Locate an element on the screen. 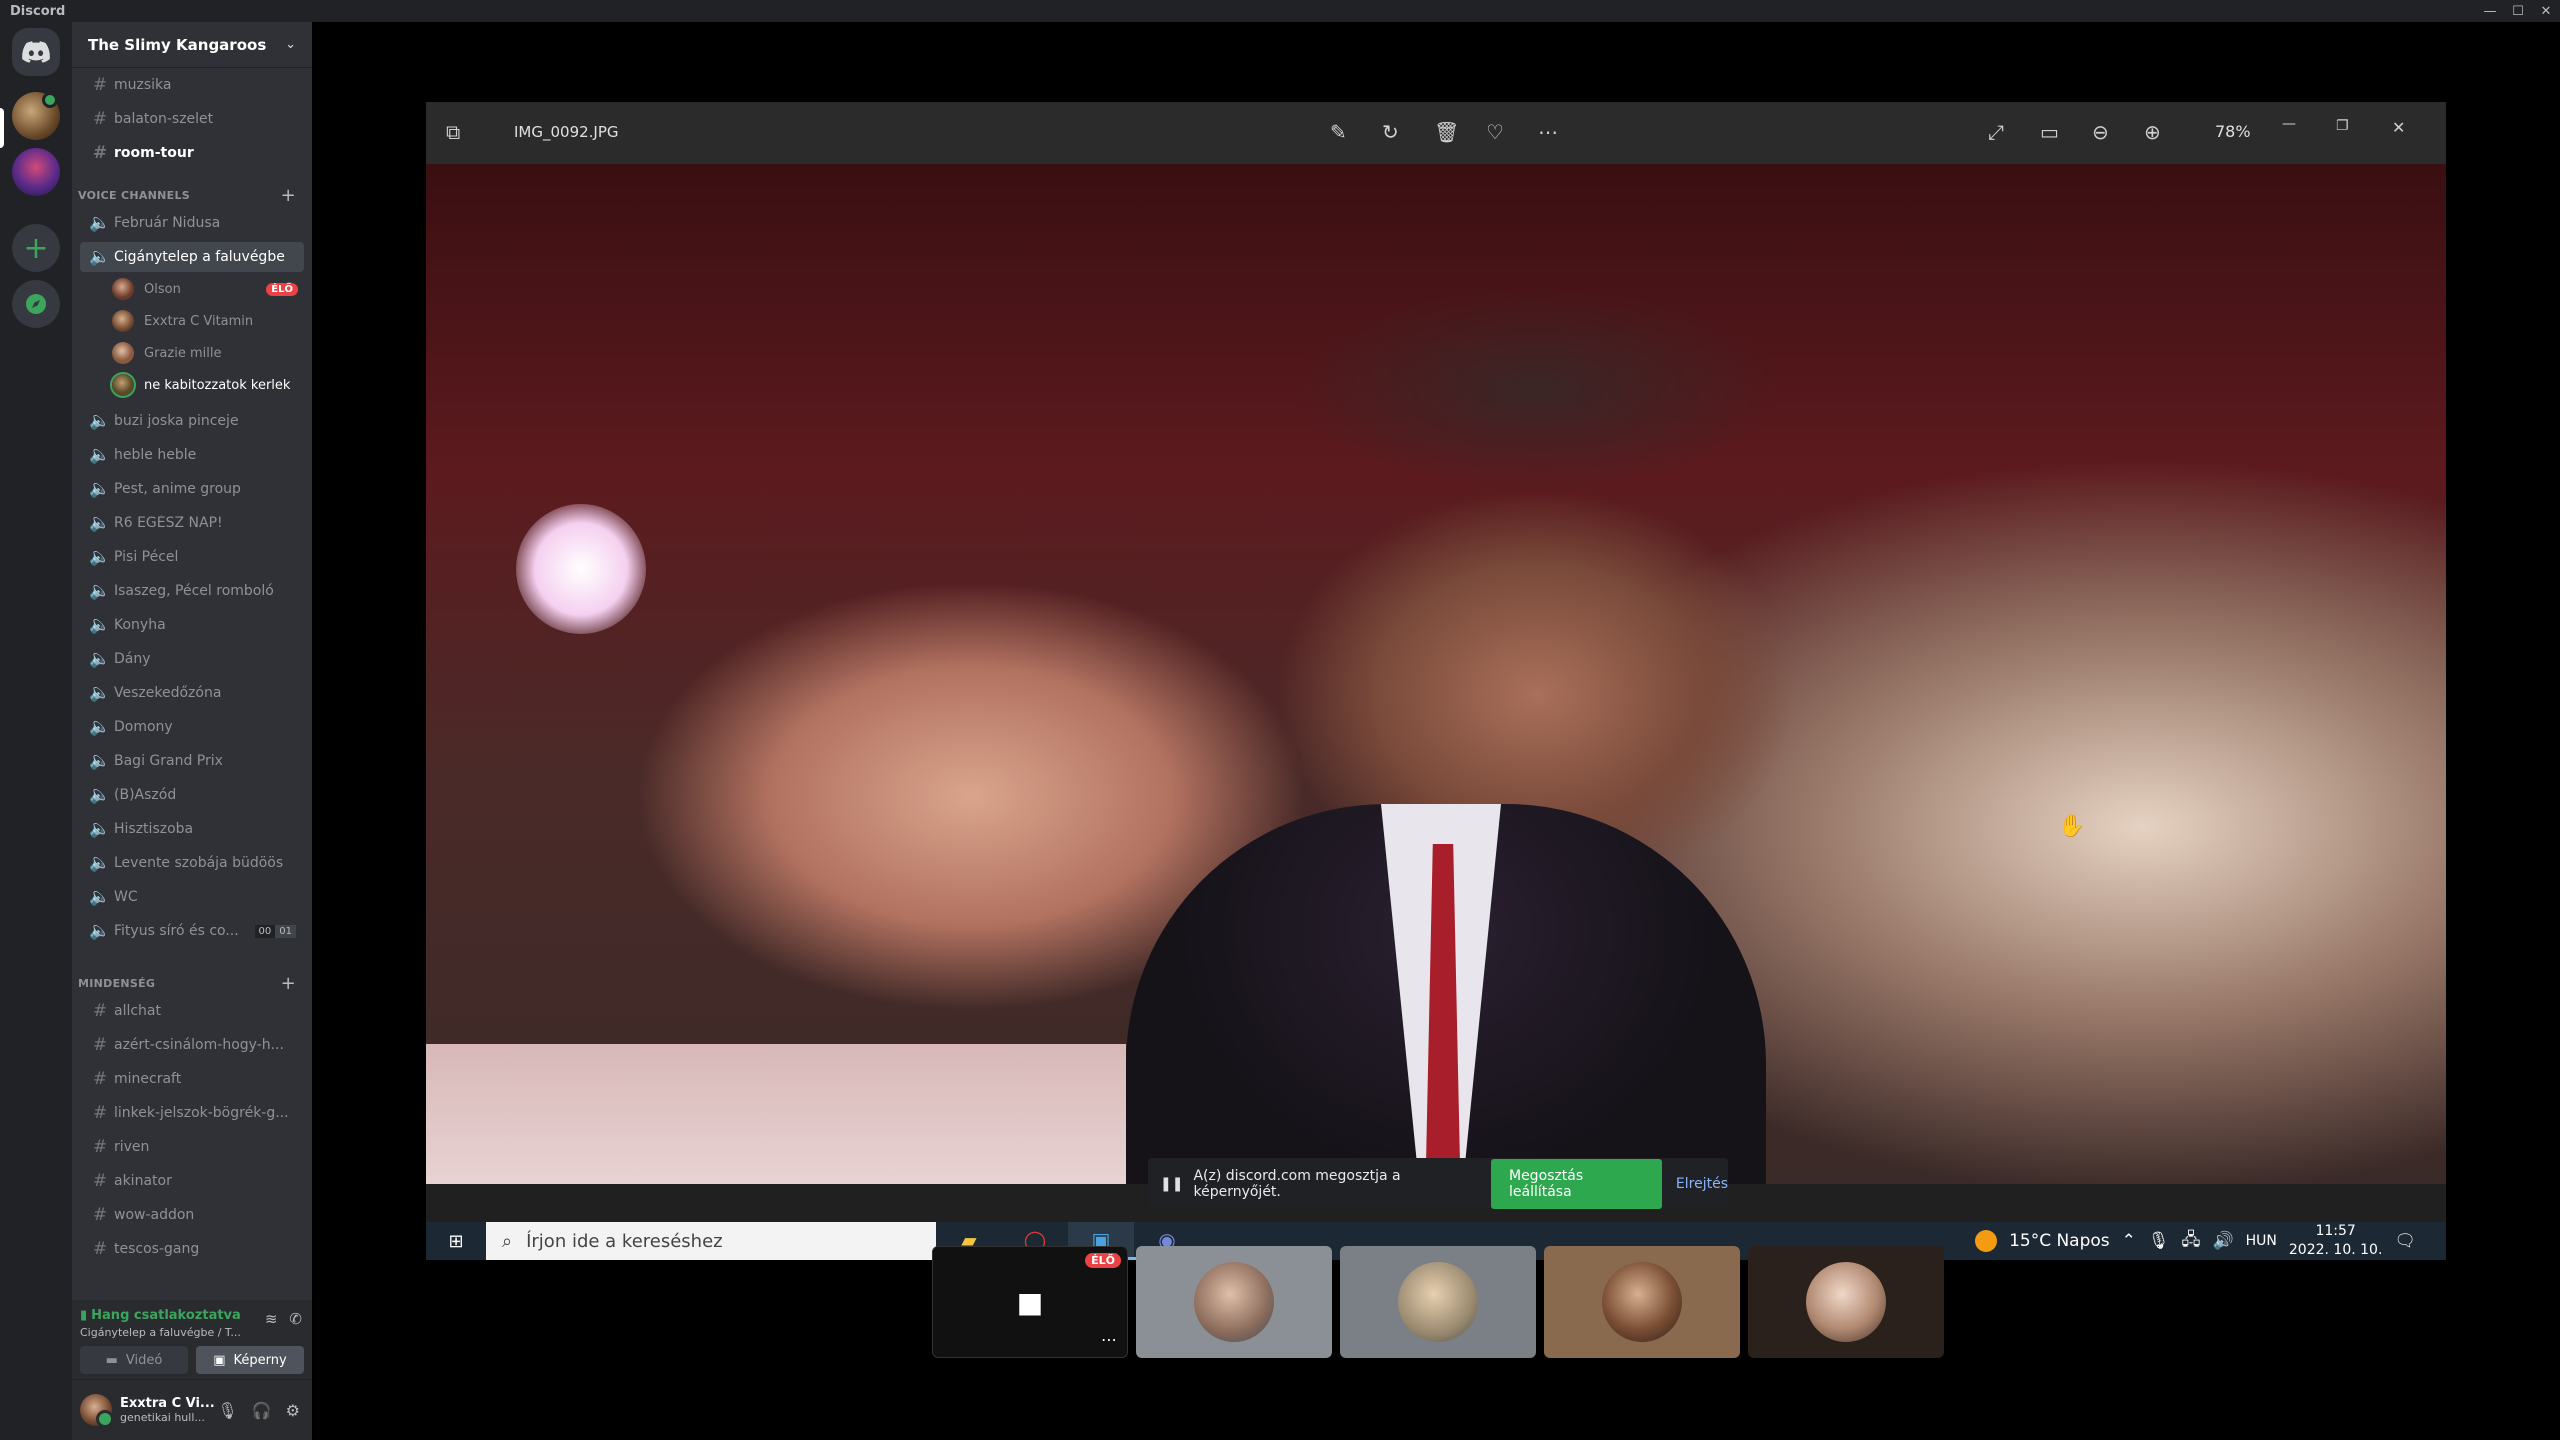 Image resolution: width=2560 pixels, height=1440 pixels. voice-channel-februar-nidusa: 🔈 Február Nidusa is located at coordinates (192, 223).